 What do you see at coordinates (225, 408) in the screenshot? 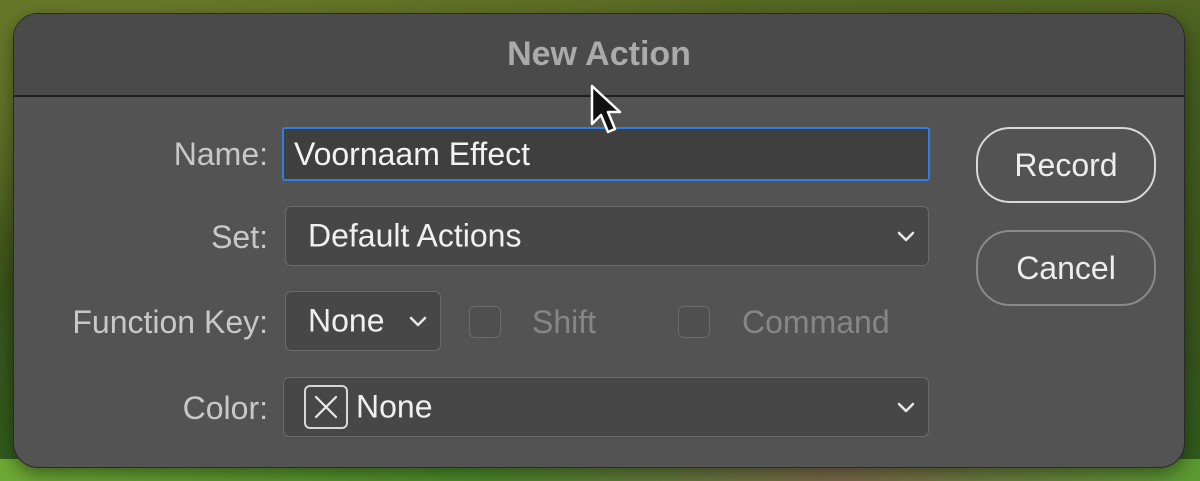
I see `color-label: Color:` at bounding box center [225, 408].